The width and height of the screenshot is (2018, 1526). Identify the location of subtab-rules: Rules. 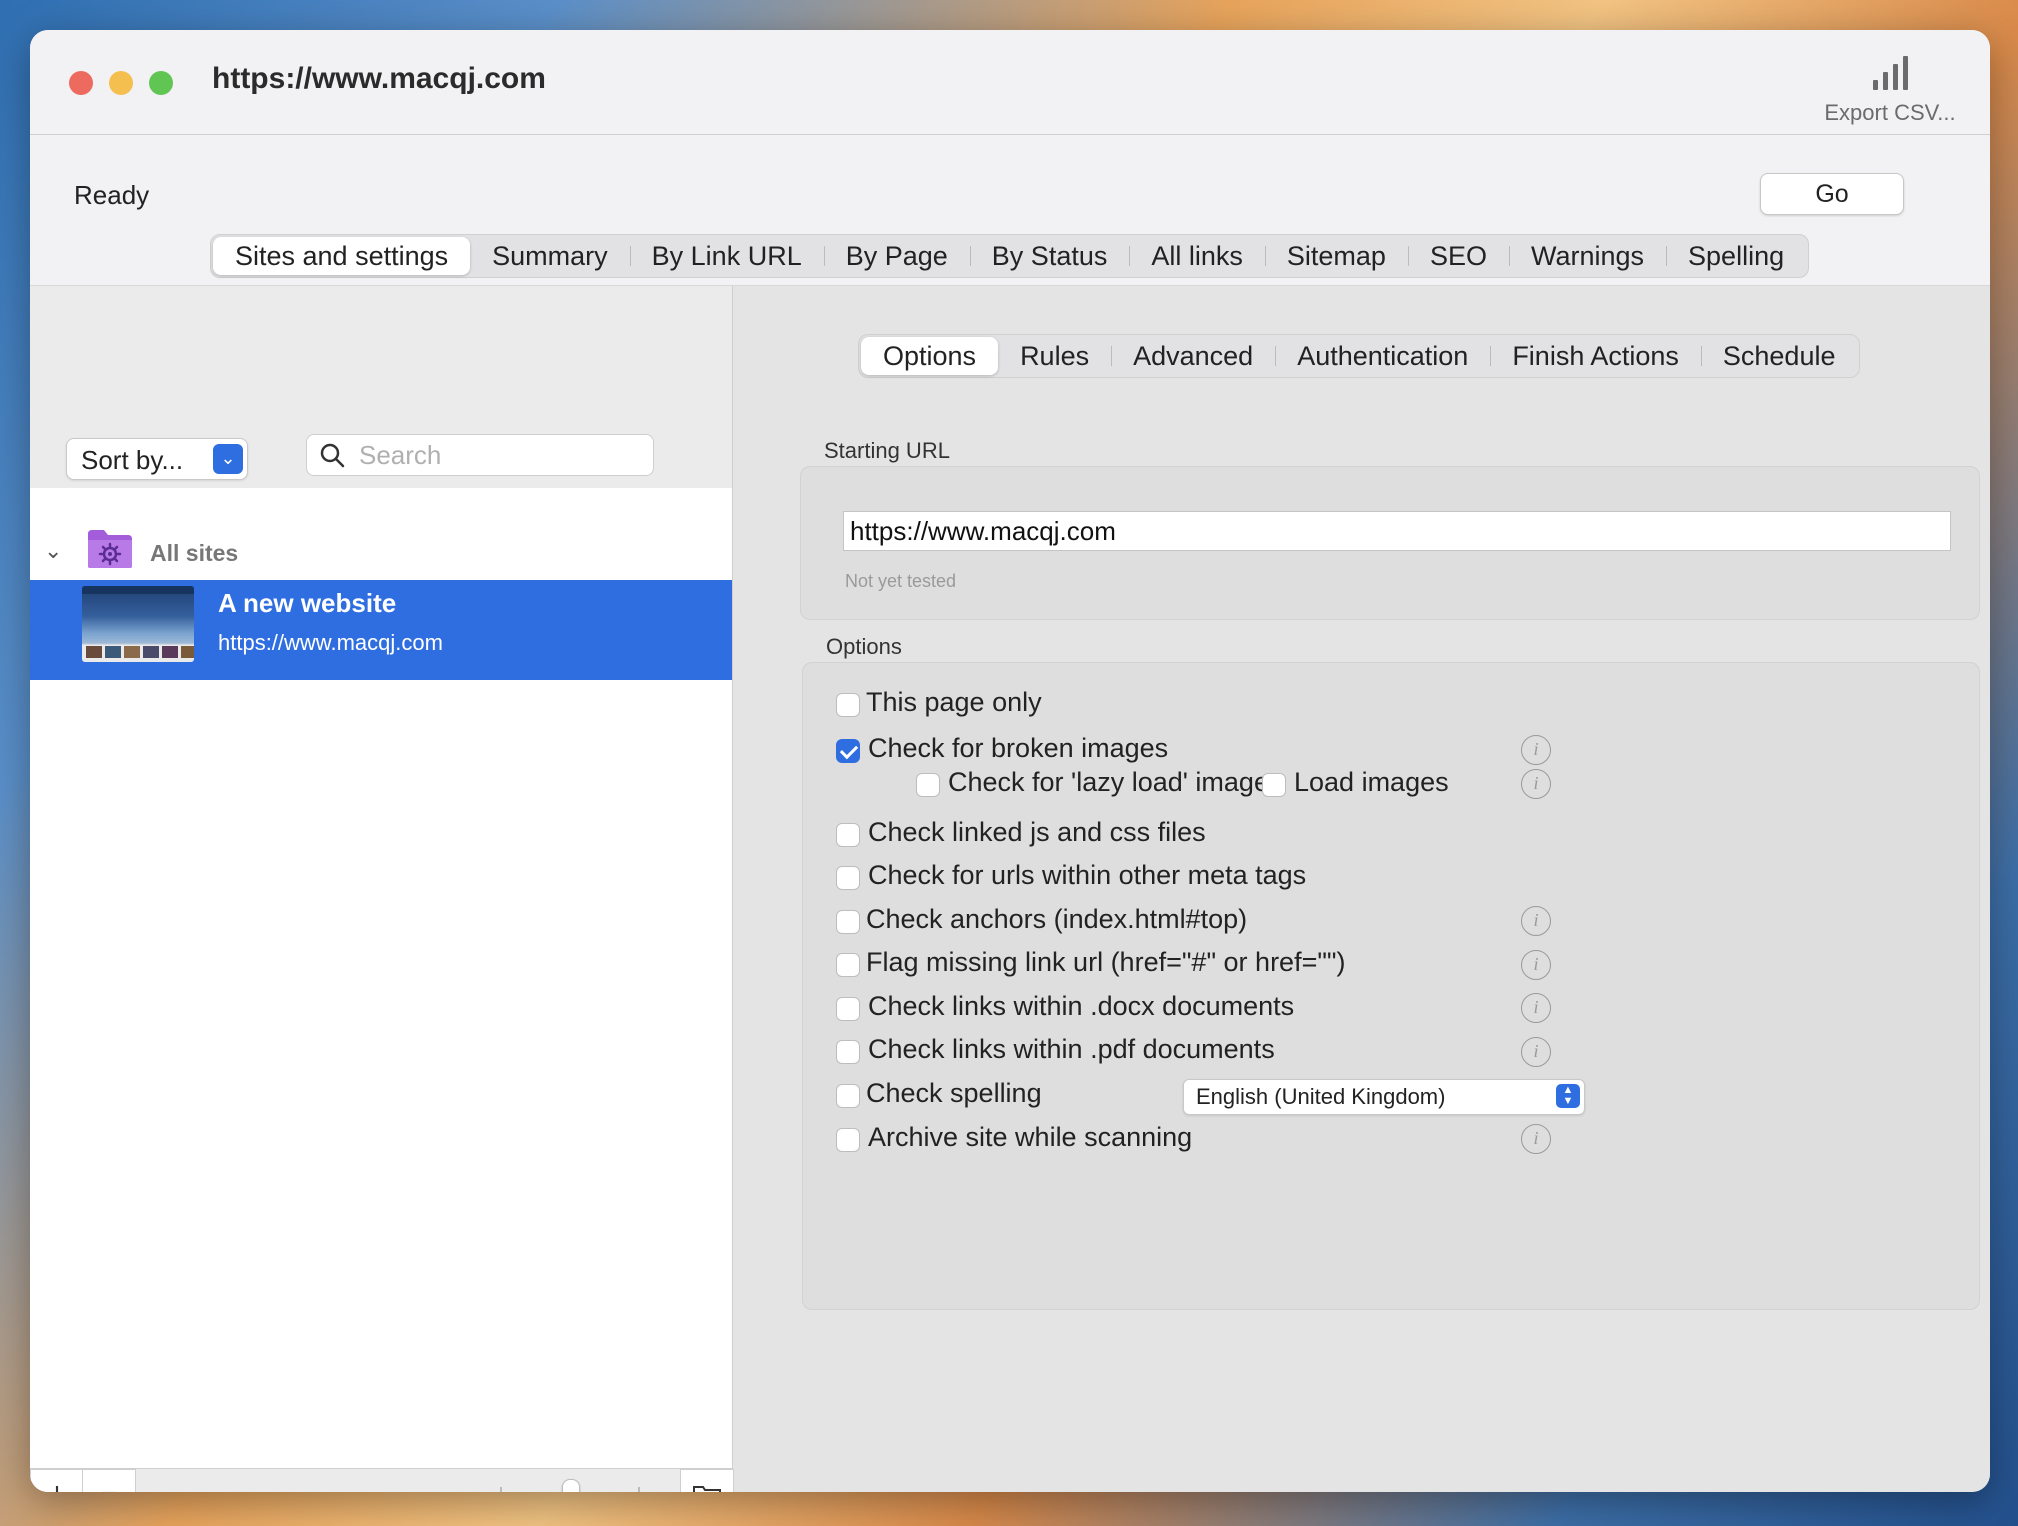
(1054, 356).